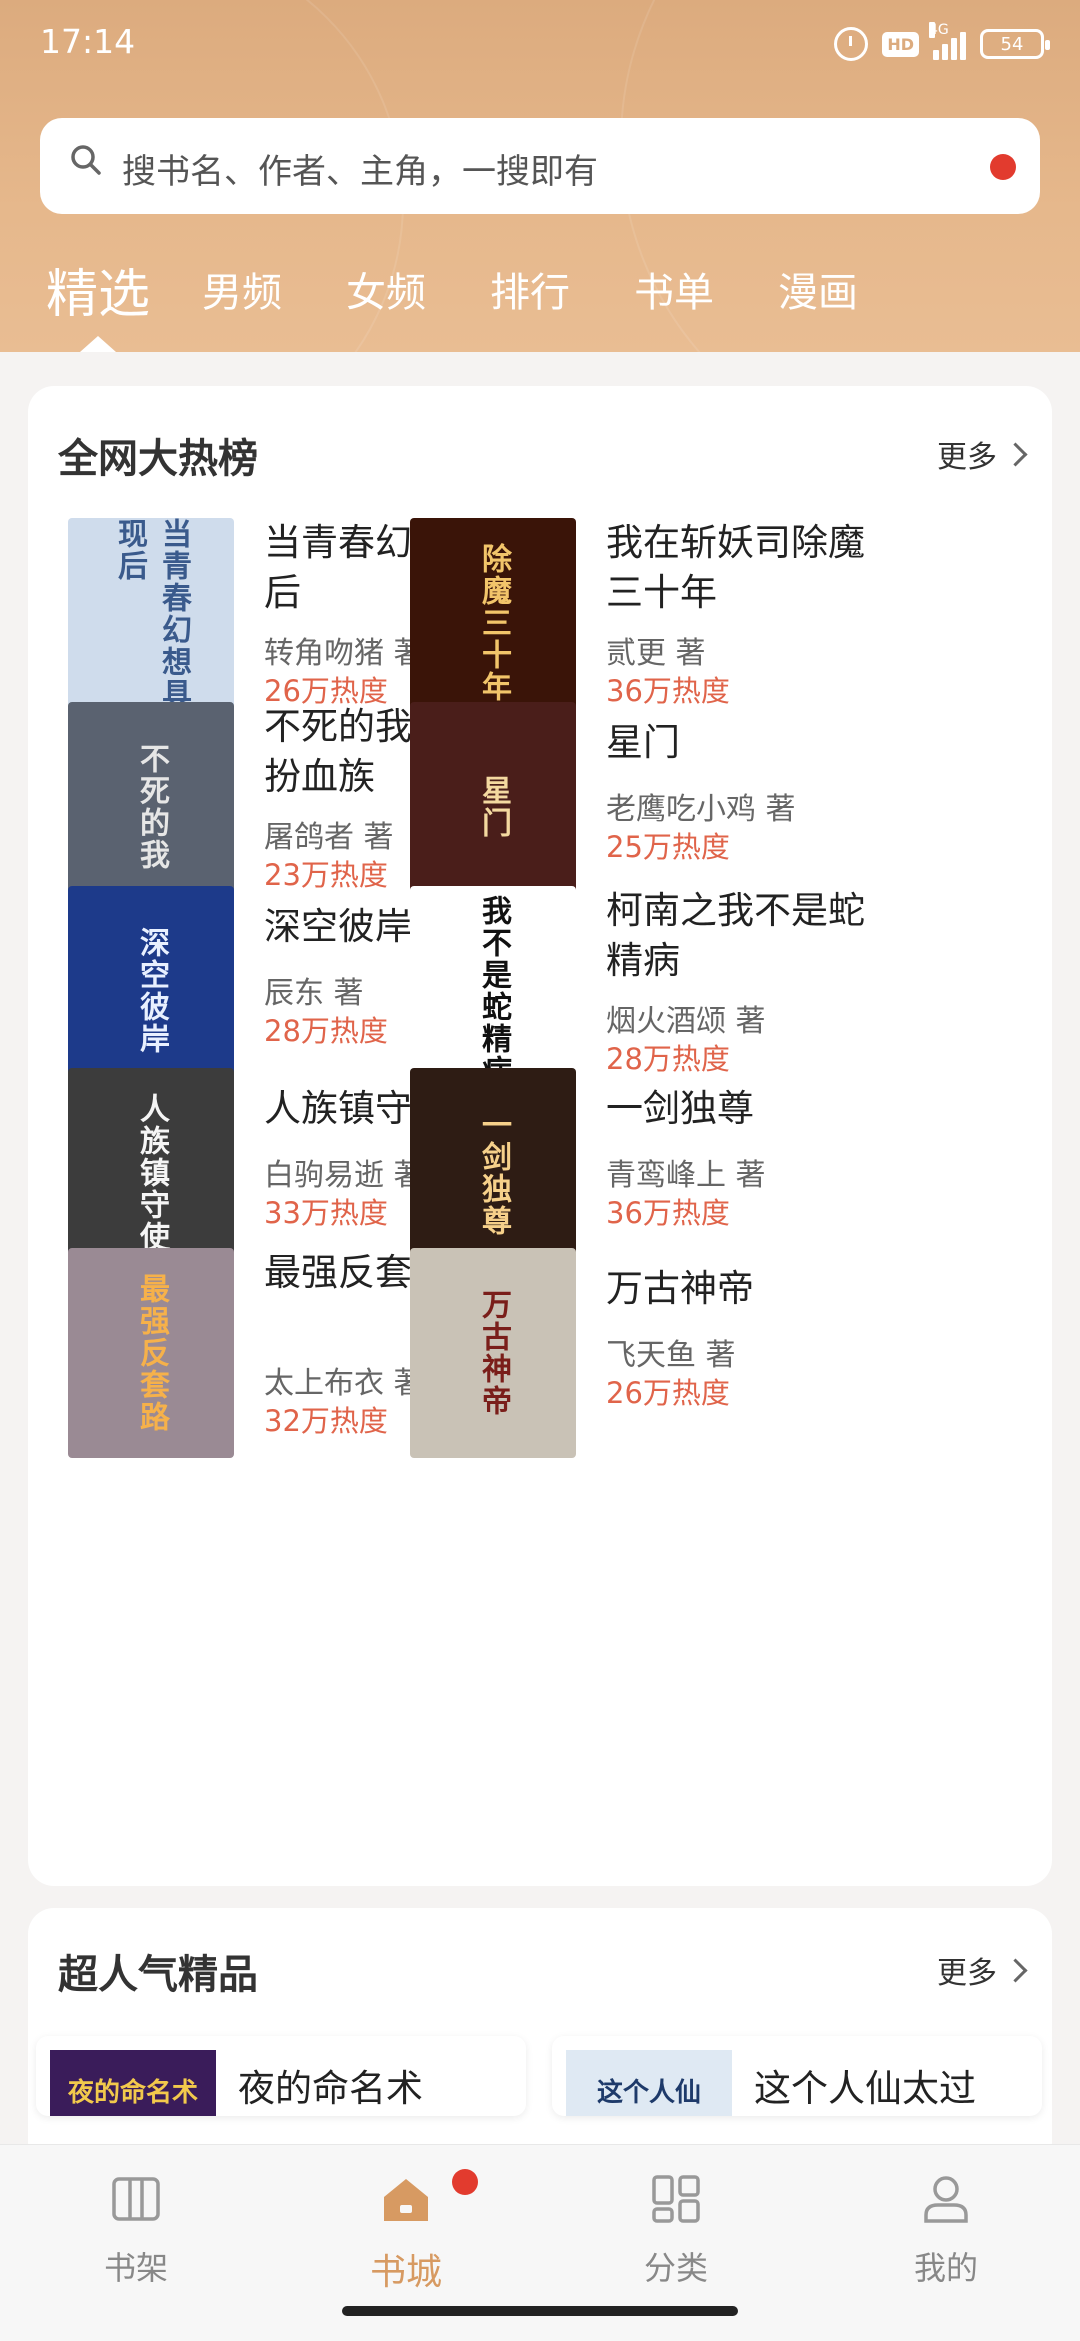 Image resolution: width=1080 pixels, height=2341 pixels. Describe the element at coordinates (326, 1031) in the screenshot. I see `book-heat: 28万热度` at that location.